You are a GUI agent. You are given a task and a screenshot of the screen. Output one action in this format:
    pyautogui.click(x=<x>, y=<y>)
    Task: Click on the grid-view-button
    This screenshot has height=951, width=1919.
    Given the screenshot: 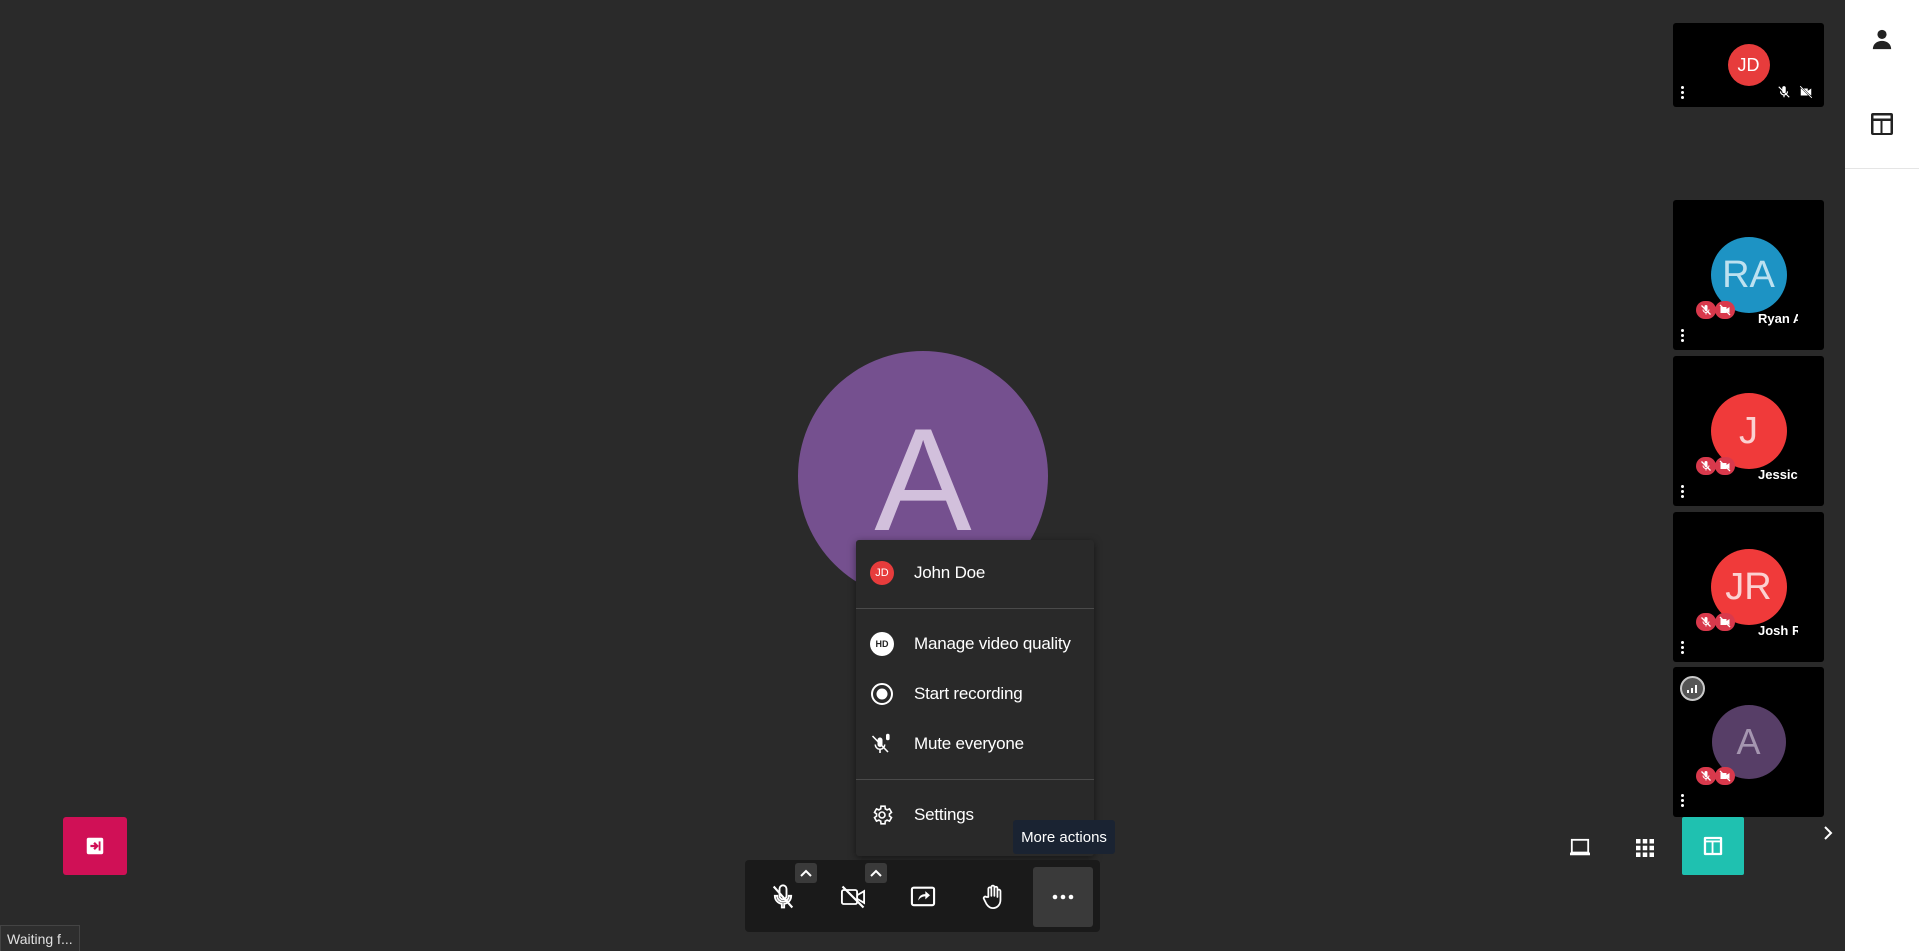 What is the action you would take?
    pyautogui.click(x=1645, y=848)
    